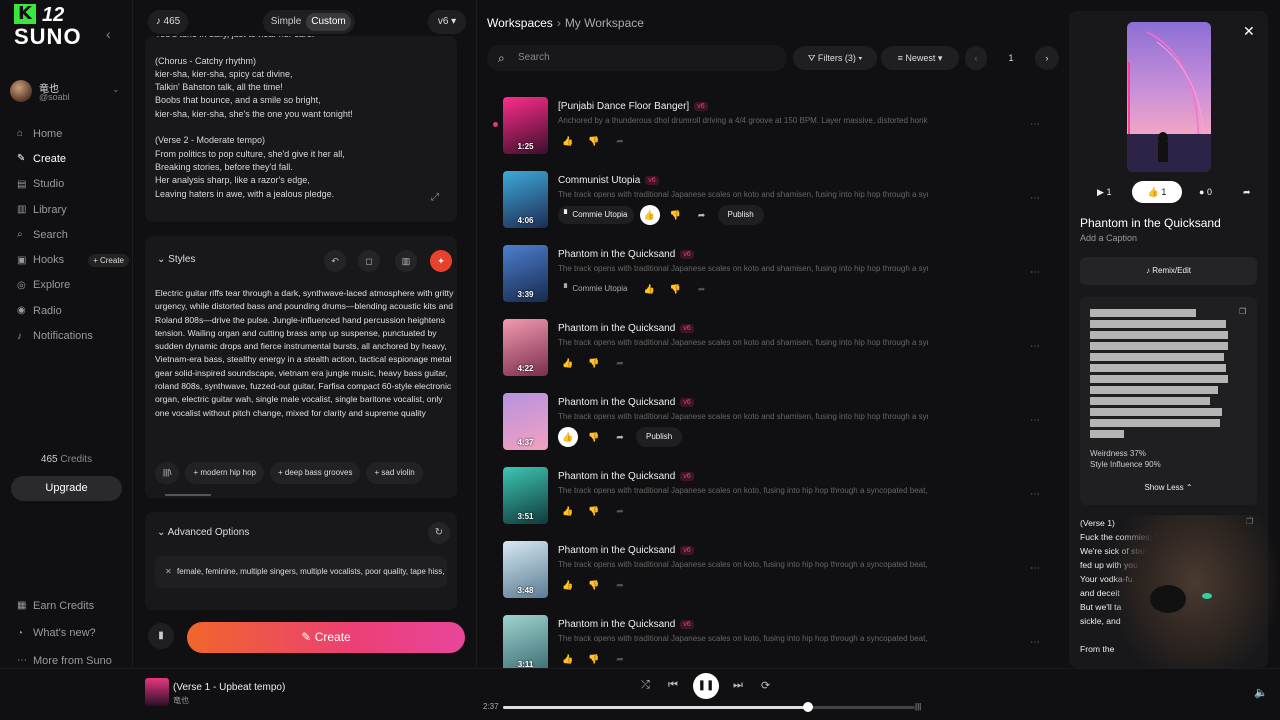 Image resolution: width=1280 pixels, height=720 pixels. I want to click on song-thumbnail: 4:22, so click(525, 347).